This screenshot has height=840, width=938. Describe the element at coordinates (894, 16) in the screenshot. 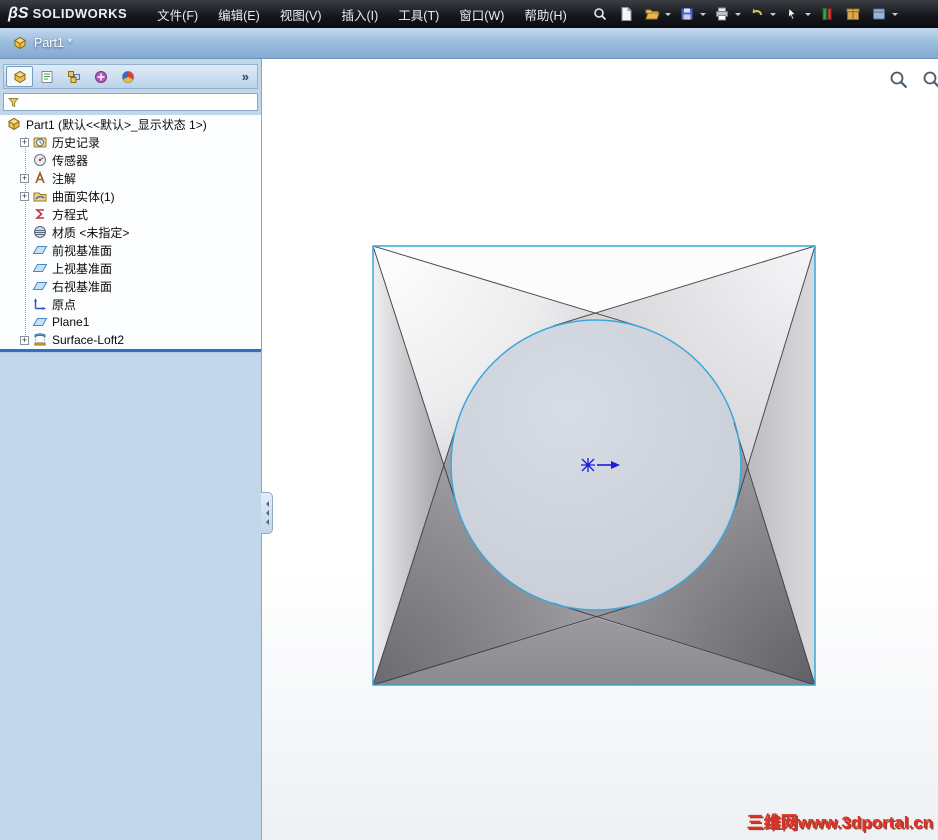

I see `options-dropdown-caret` at that location.